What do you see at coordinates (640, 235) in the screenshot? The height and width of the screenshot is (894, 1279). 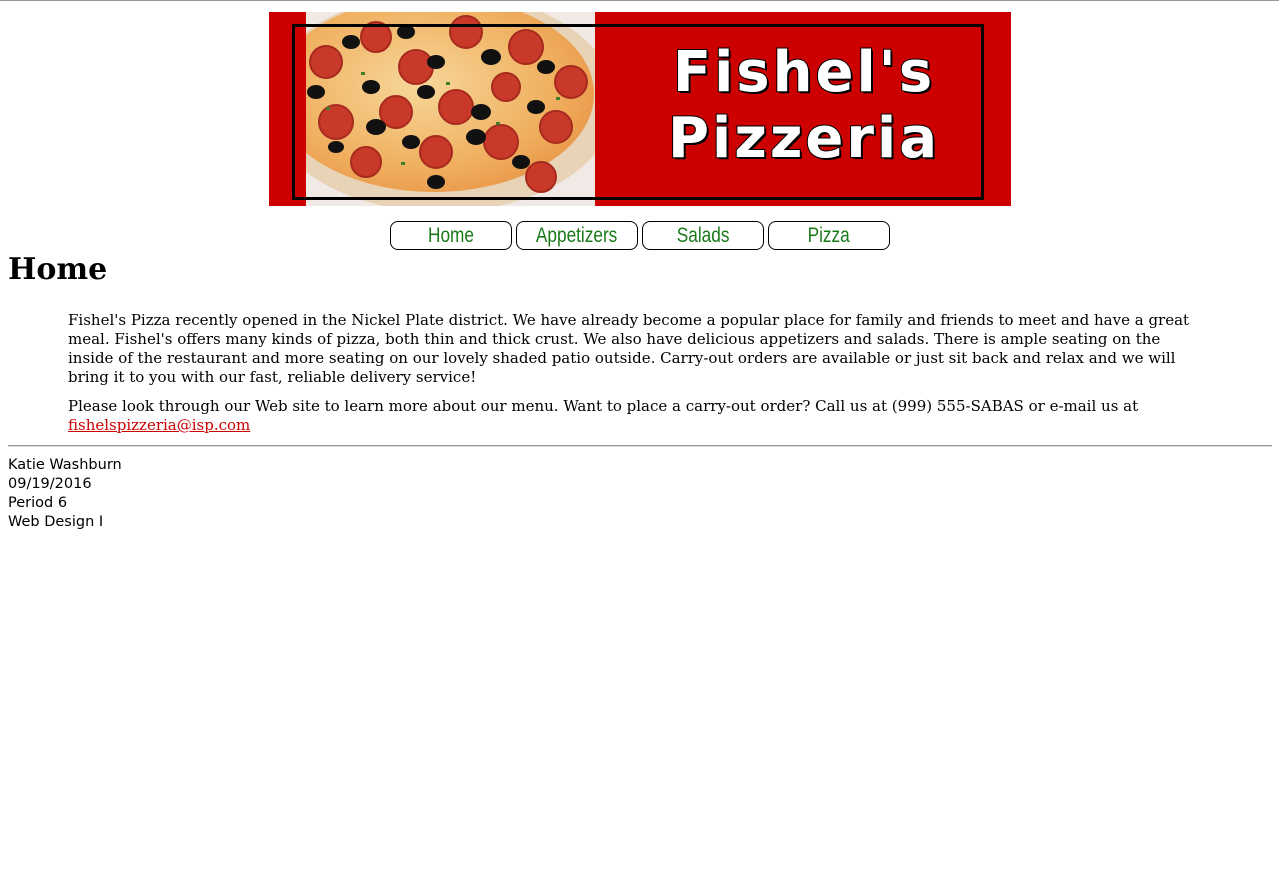 I see `main-nav: Home Appetizers Salads Pizza` at bounding box center [640, 235].